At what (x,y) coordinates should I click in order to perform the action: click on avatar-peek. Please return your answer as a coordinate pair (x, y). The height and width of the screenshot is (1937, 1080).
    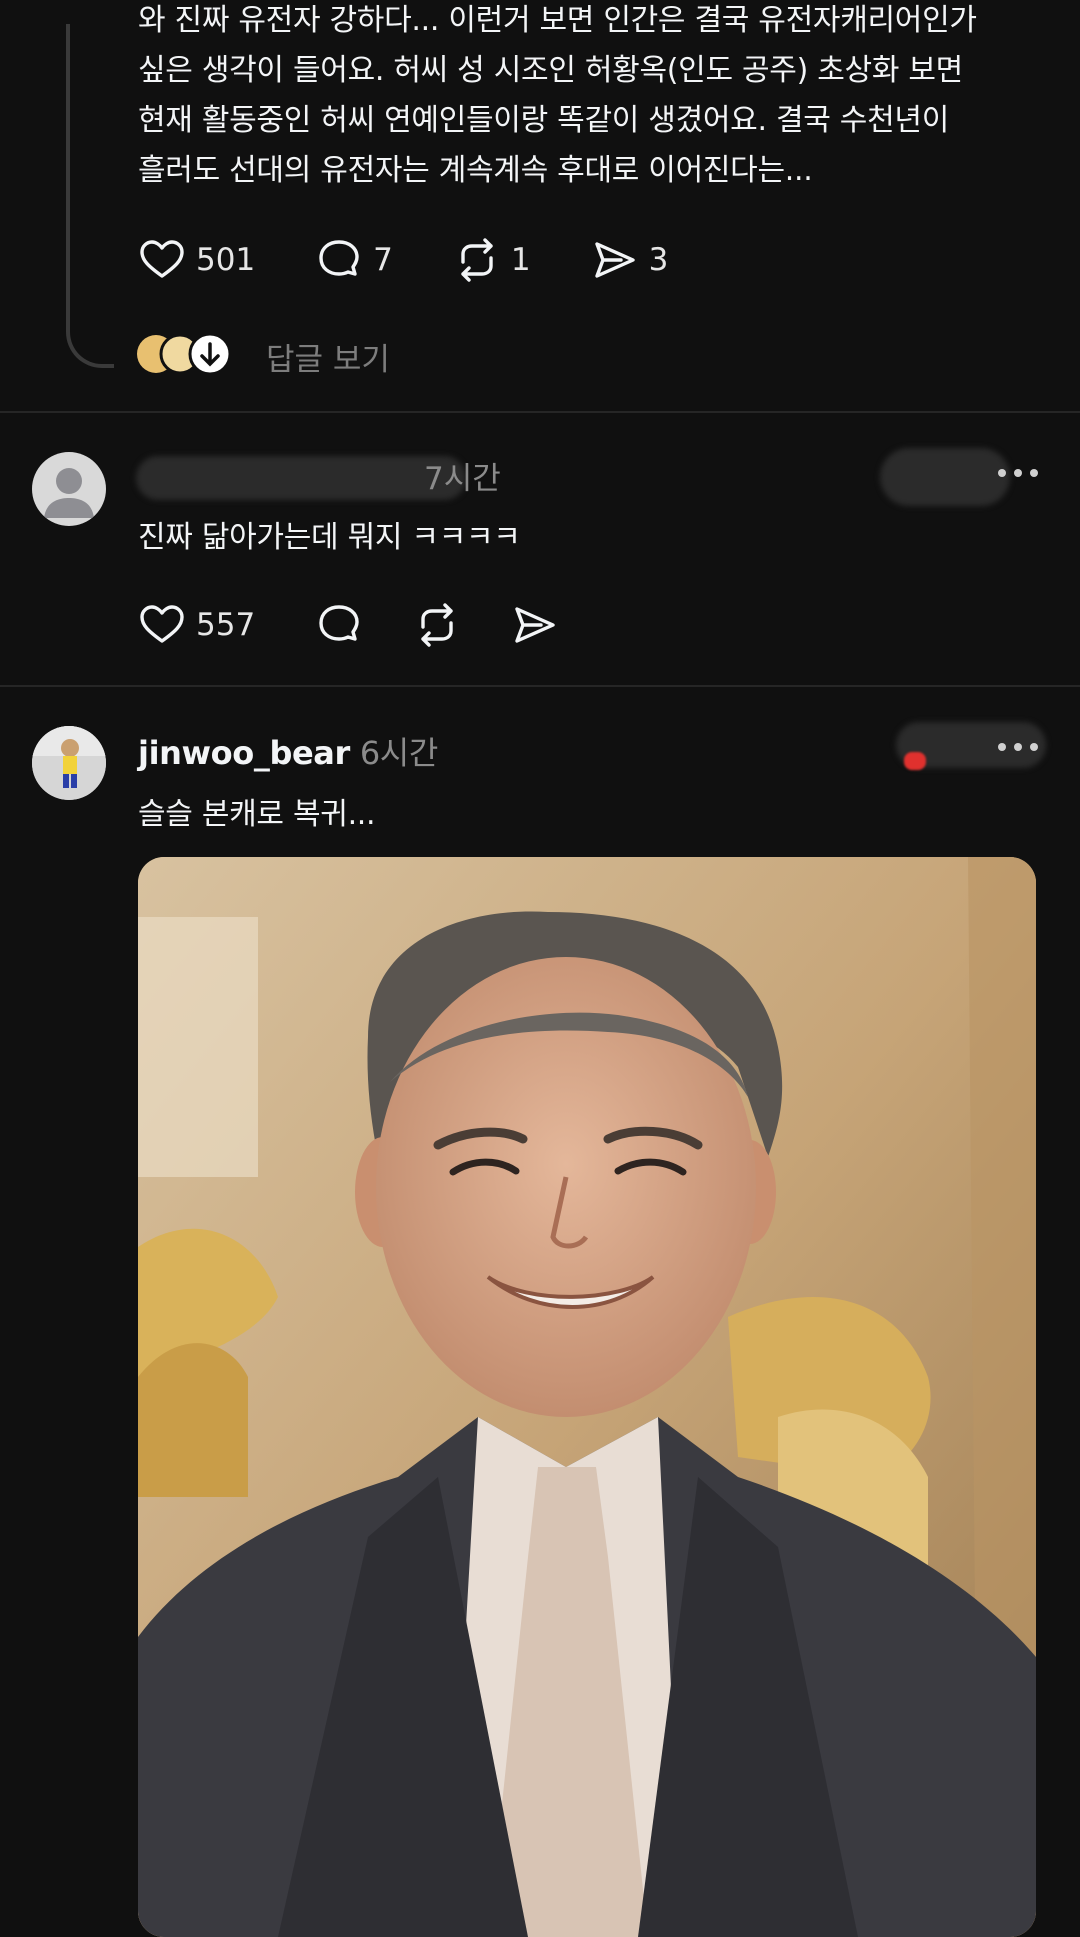
    Looking at the image, I should click on (70, 2).